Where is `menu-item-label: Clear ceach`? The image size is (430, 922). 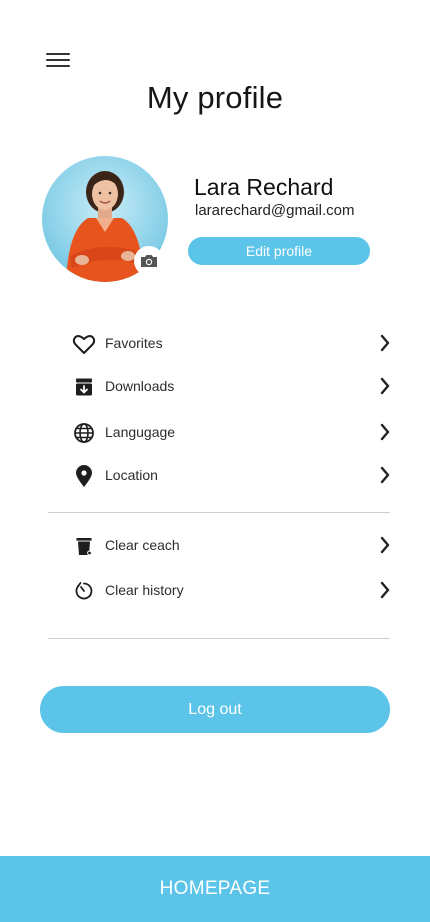 menu-item-label: Clear ceach is located at coordinates (142, 545).